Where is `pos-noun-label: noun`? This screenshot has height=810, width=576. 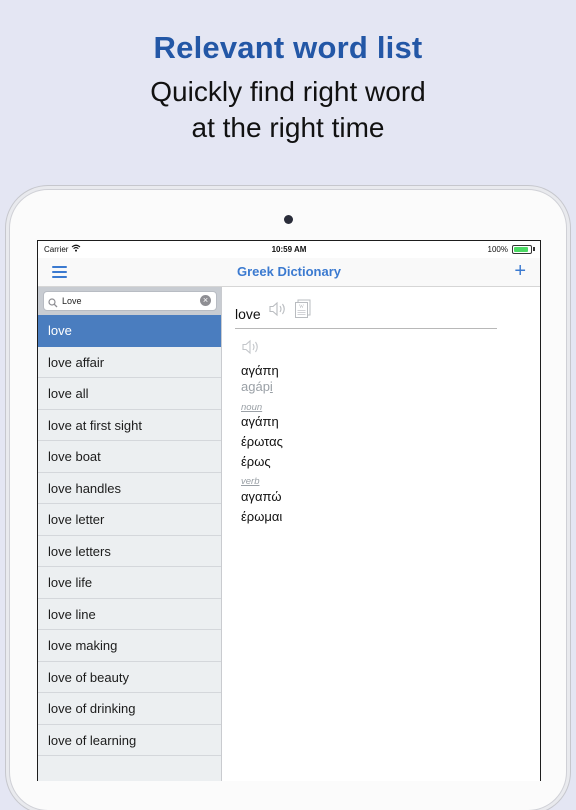 pos-noun-label: noun is located at coordinates (252, 407).